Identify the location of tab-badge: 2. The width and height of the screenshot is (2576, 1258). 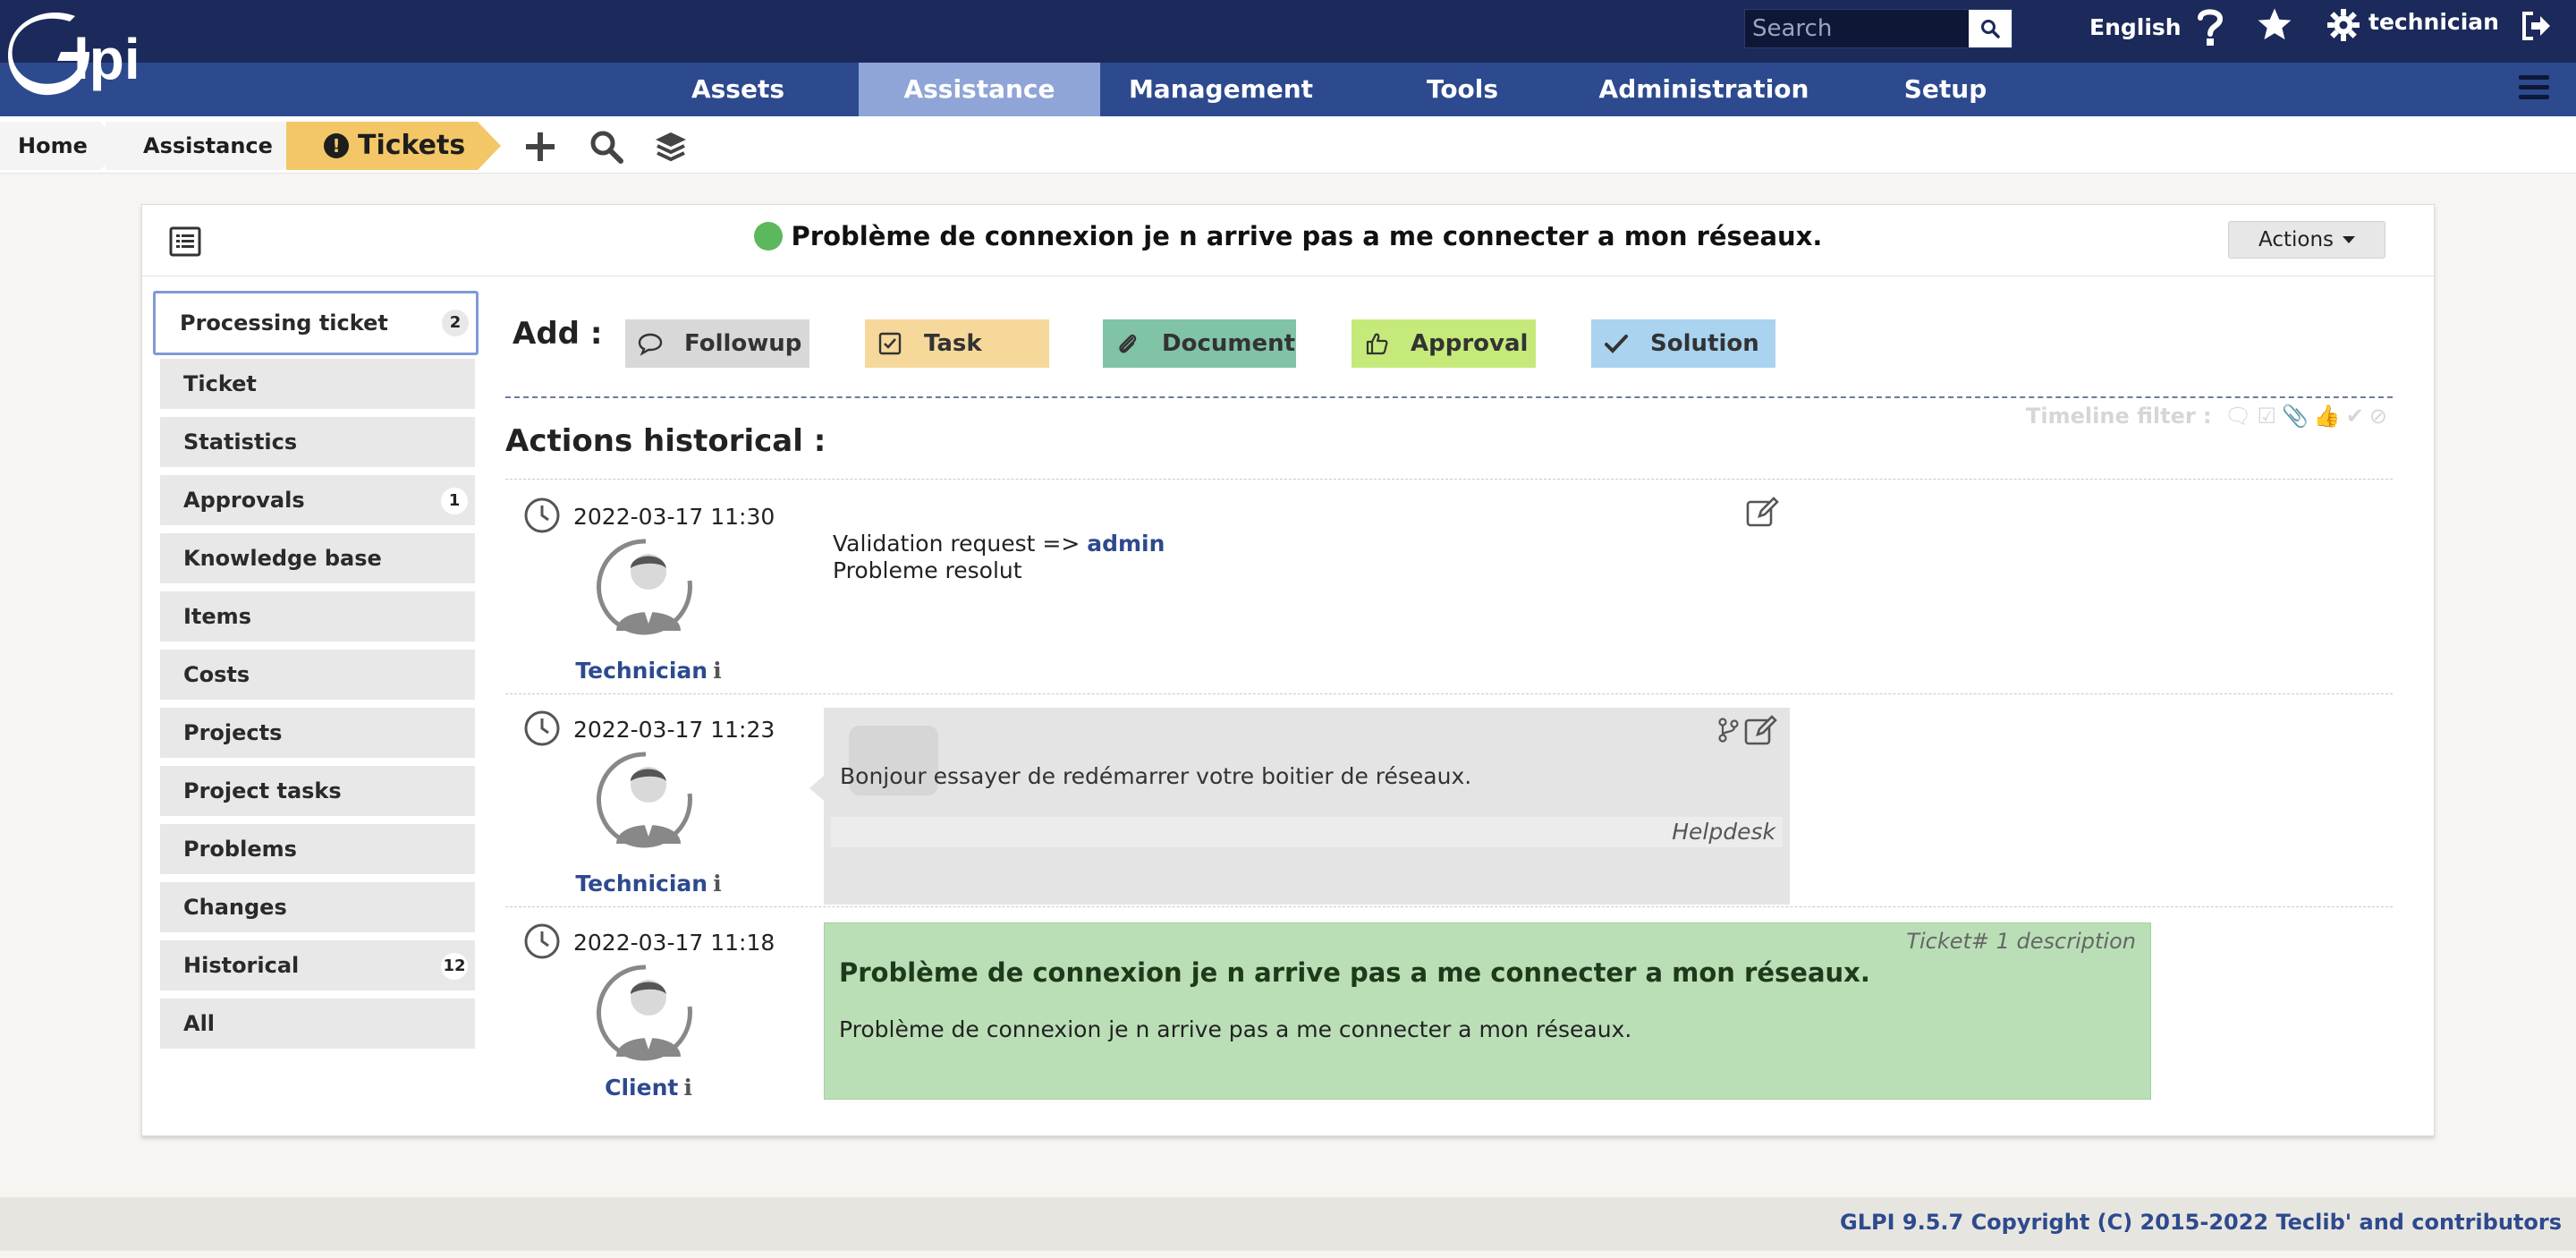
(455, 323).